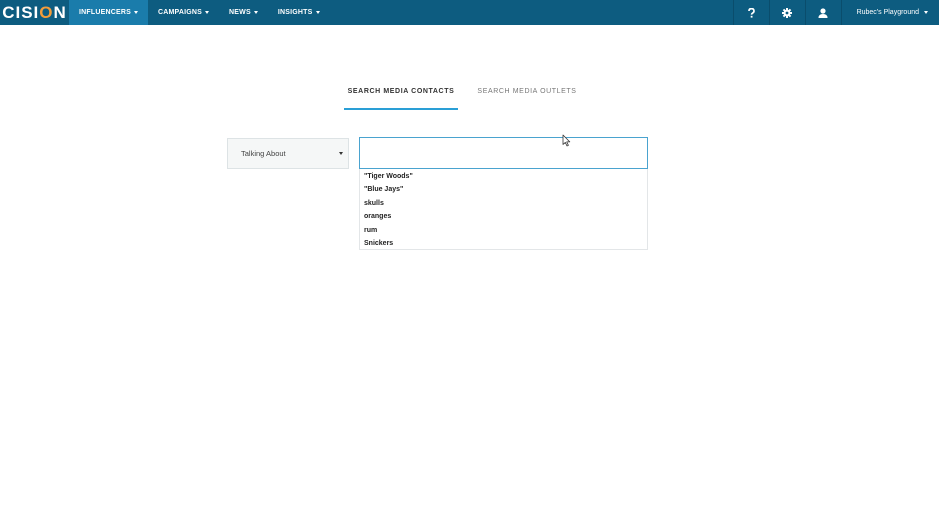  What do you see at coordinates (341, 153) in the screenshot?
I see `dropdown-arrow-icon` at bounding box center [341, 153].